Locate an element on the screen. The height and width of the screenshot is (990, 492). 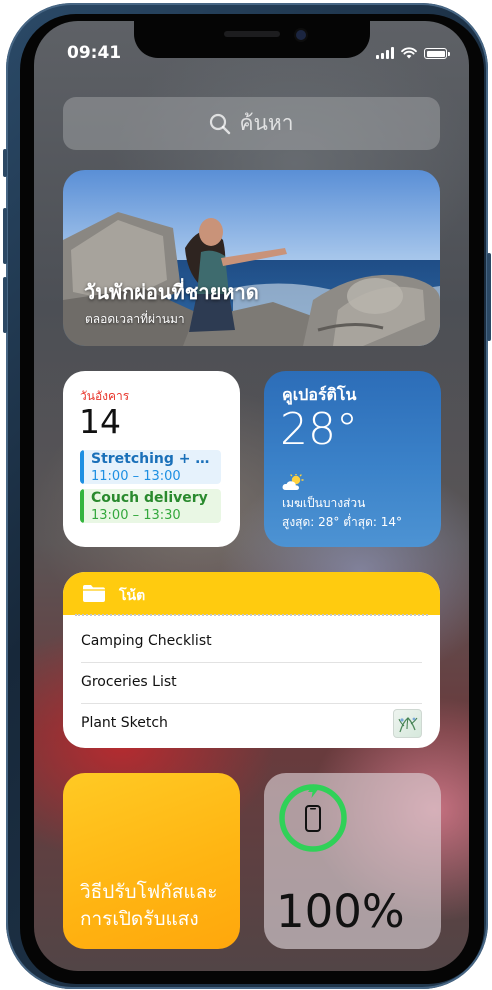
event-time: 13:00 – 13:30 is located at coordinates (136, 515).